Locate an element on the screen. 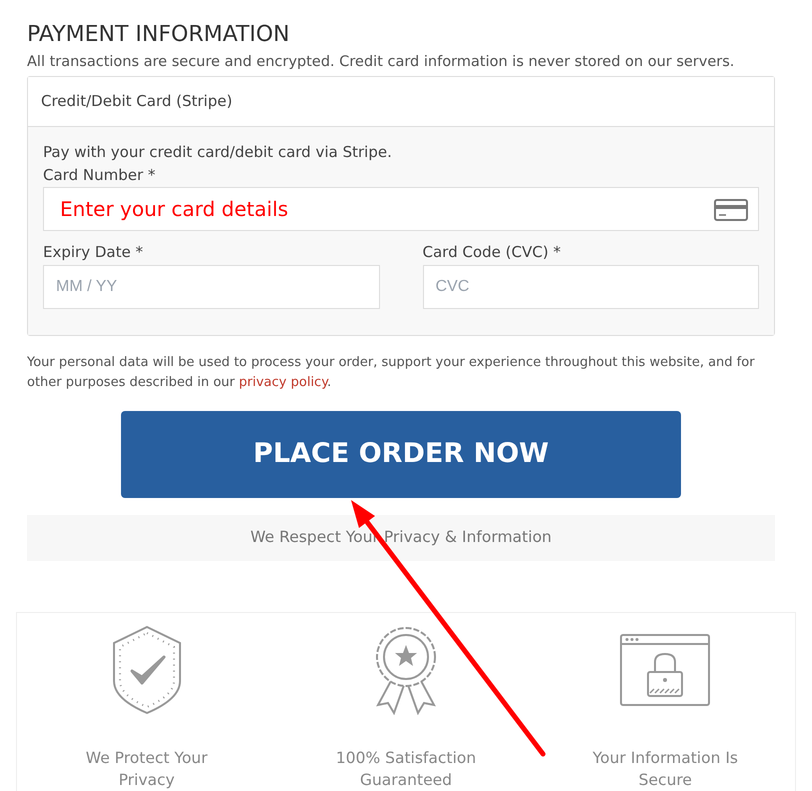 This screenshot has height=791, width=812. award-ribbon-icon is located at coordinates (406, 669).